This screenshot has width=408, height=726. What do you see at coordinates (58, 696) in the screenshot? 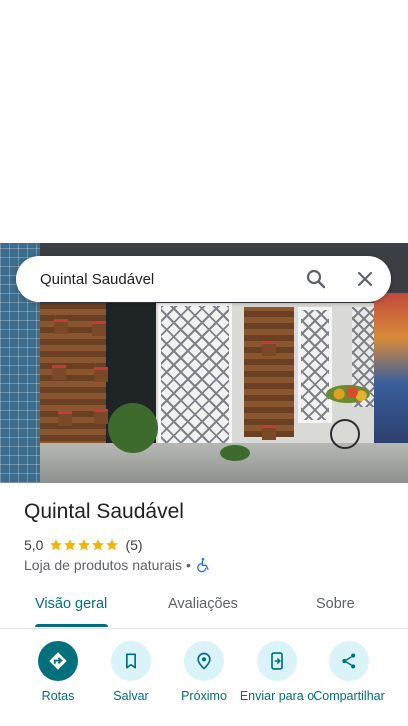
I see `directions-label: Rotas` at bounding box center [58, 696].